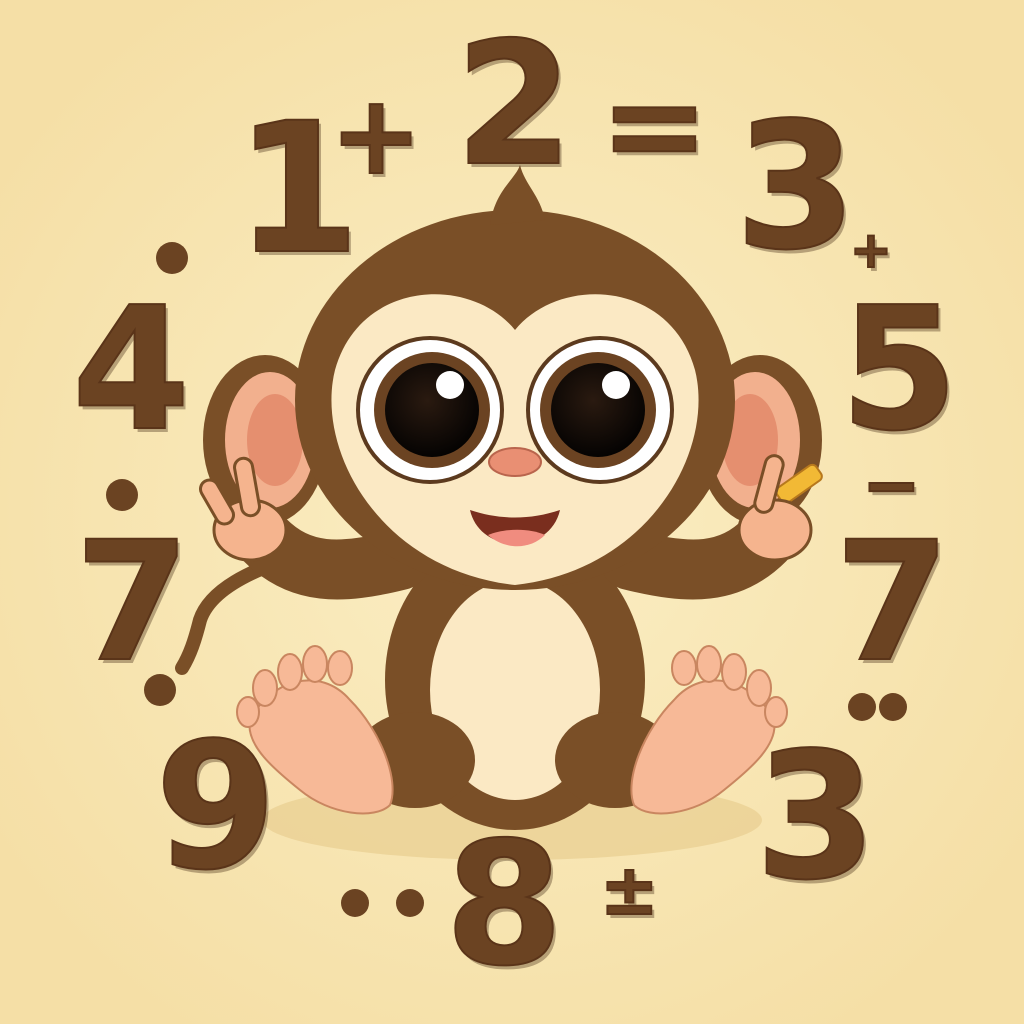 The image size is (1024, 1024). Describe the element at coordinates (514, 105) in the screenshot. I see `numeral-two: 2` at that location.